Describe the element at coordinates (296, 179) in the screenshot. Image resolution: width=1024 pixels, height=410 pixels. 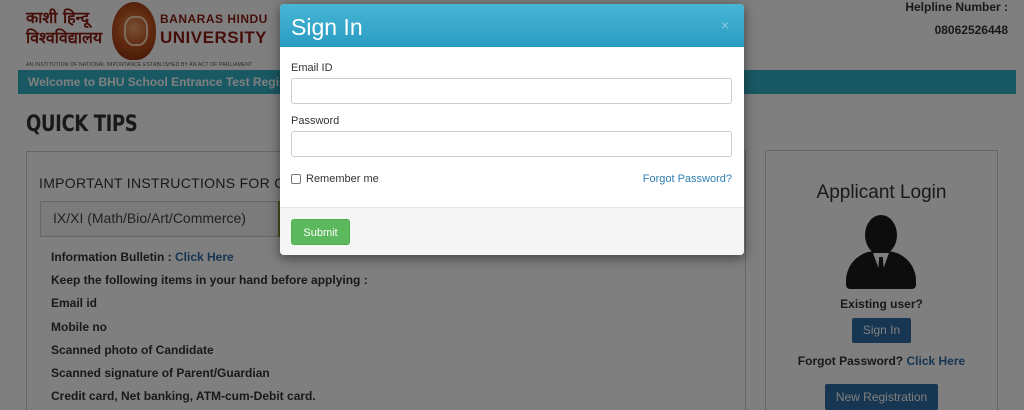
I see `remember-me-checkbox` at that location.